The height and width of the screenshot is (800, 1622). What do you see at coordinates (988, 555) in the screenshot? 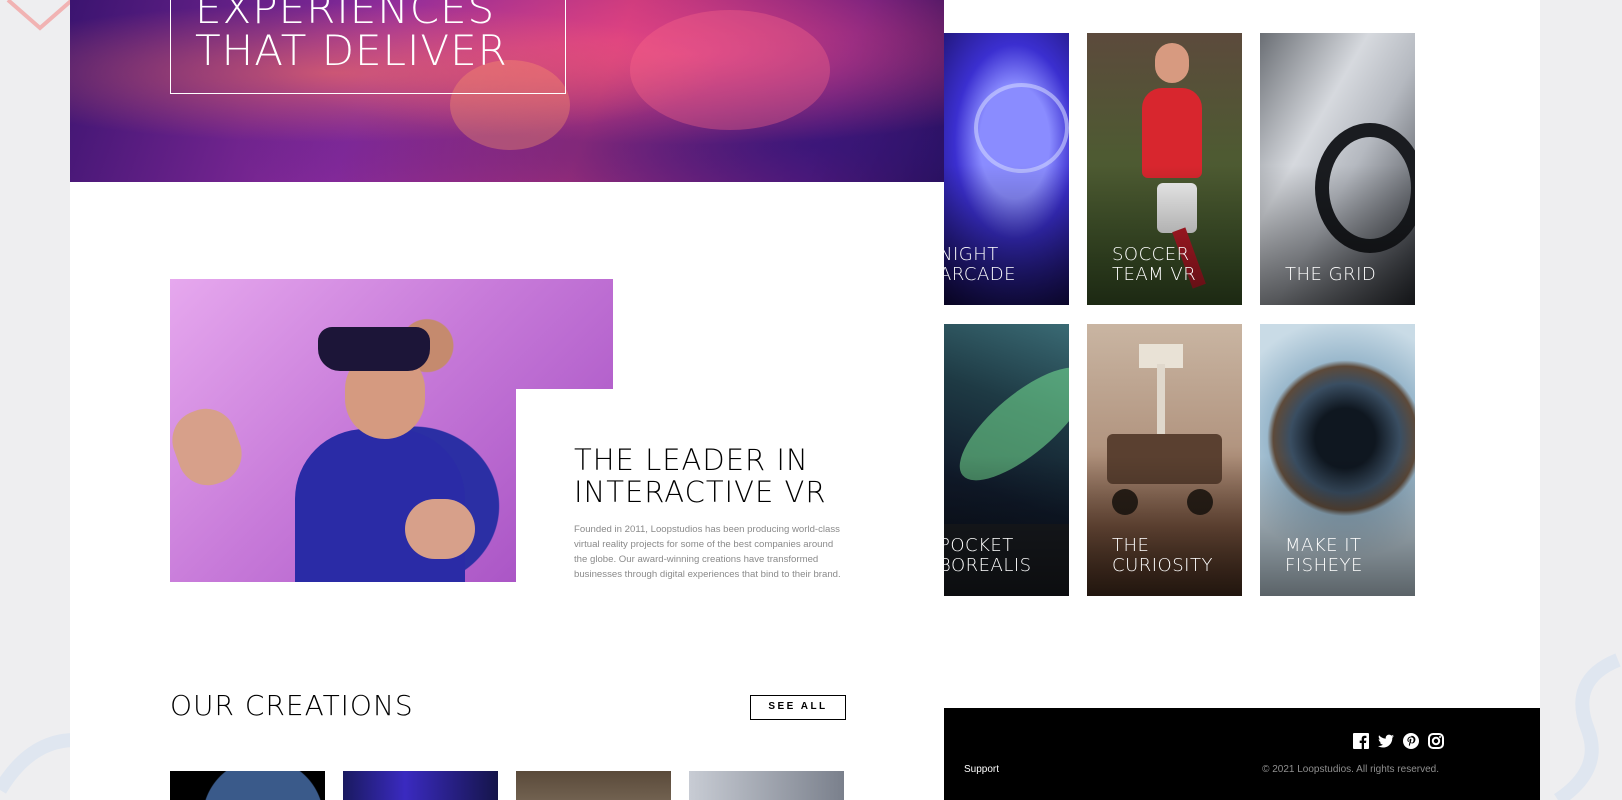
I see `card-label: POCKET BOREALIS` at bounding box center [988, 555].